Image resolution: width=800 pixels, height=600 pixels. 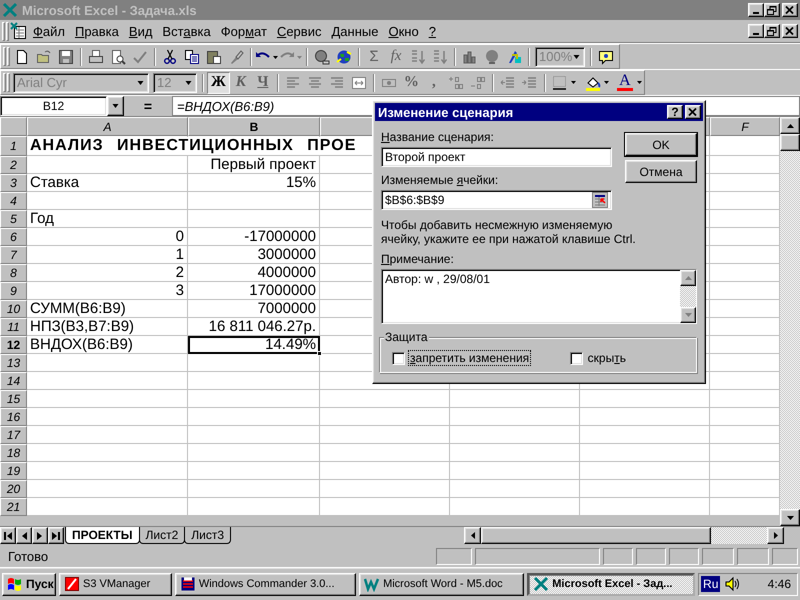 What do you see at coordinates (254, 309) in the screenshot?
I see `table-cell: 7000000` at bounding box center [254, 309].